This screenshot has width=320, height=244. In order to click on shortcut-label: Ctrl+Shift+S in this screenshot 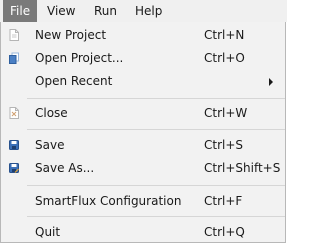, I will do `click(242, 168)`.